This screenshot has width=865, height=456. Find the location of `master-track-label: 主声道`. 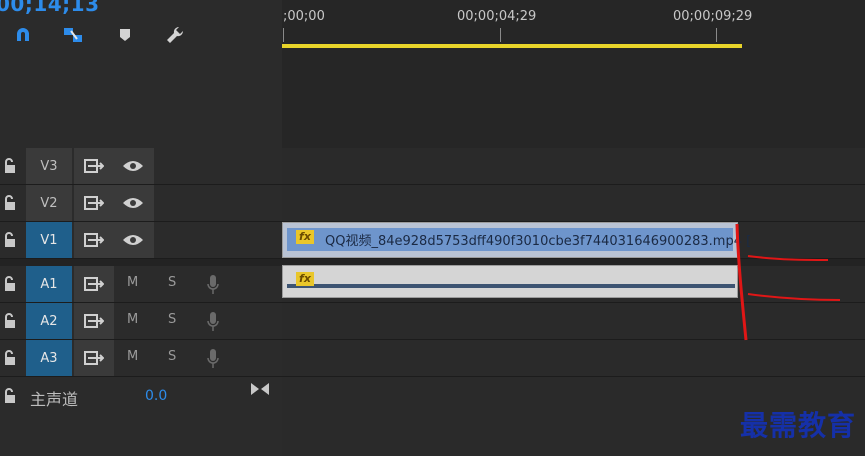

master-track-label: 主声道 is located at coordinates (54, 399).